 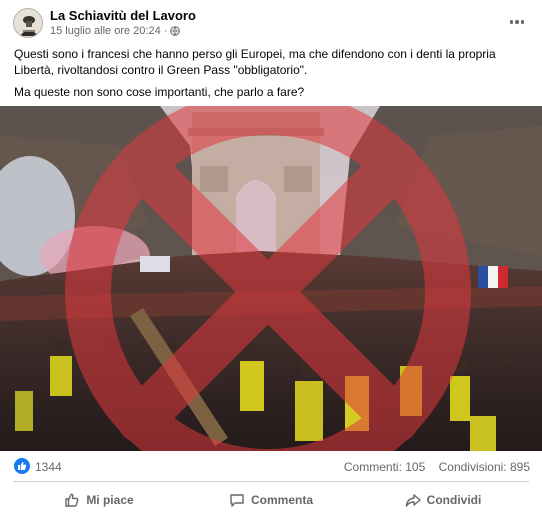 I want to click on share-button: Condividi, so click(x=443, y=500).